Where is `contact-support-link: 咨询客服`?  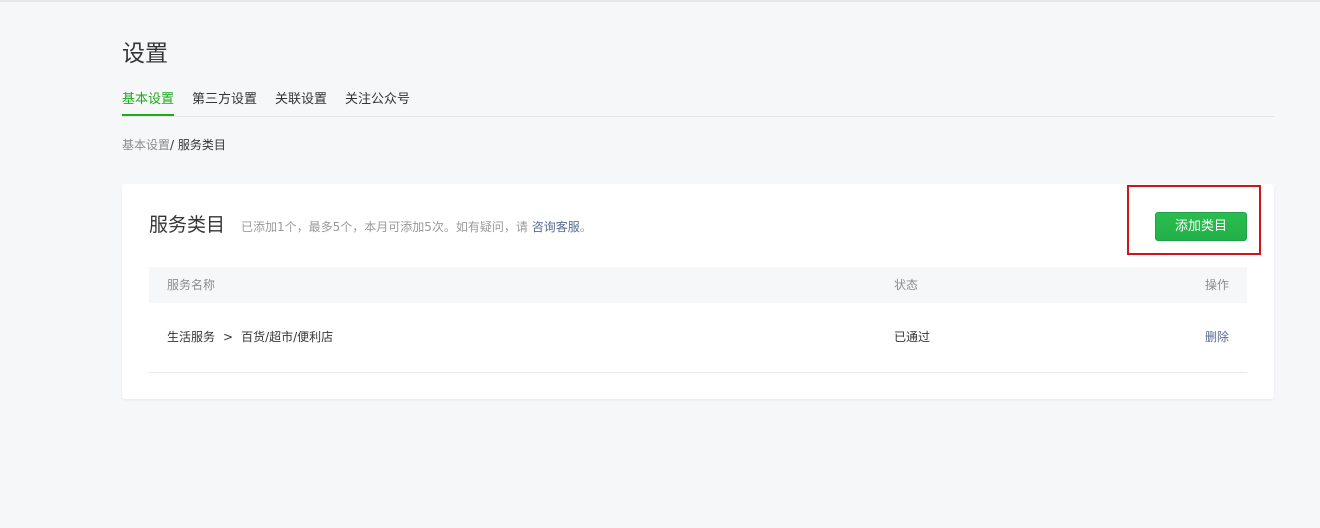
contact-support-link: 咨询客服 is located at coordinates (556, 227).